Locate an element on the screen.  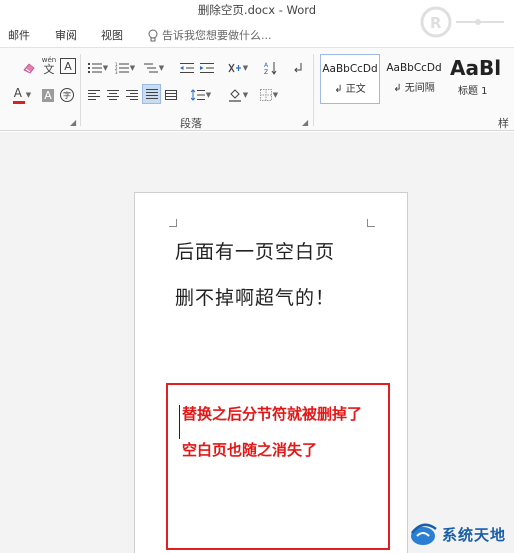
tab-view: 视图 is located at coordinates (112, 35).